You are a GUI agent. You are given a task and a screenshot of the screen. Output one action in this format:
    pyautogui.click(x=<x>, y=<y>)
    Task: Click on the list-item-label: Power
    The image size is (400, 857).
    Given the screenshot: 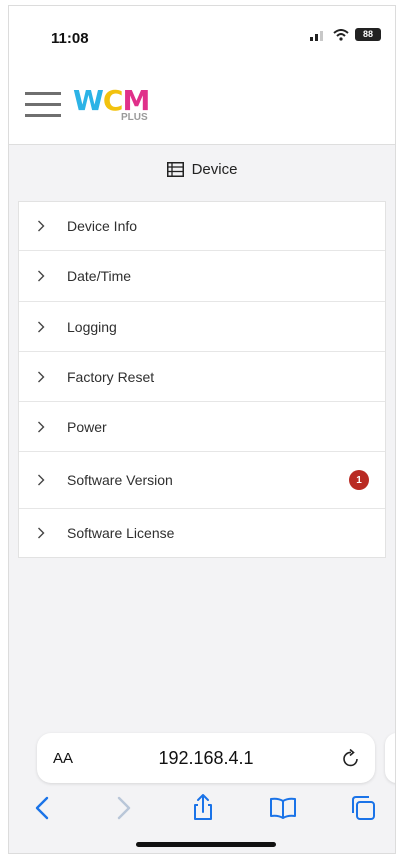 What is the action you would take?
    pyautogui.click(x=87, y=426)
    